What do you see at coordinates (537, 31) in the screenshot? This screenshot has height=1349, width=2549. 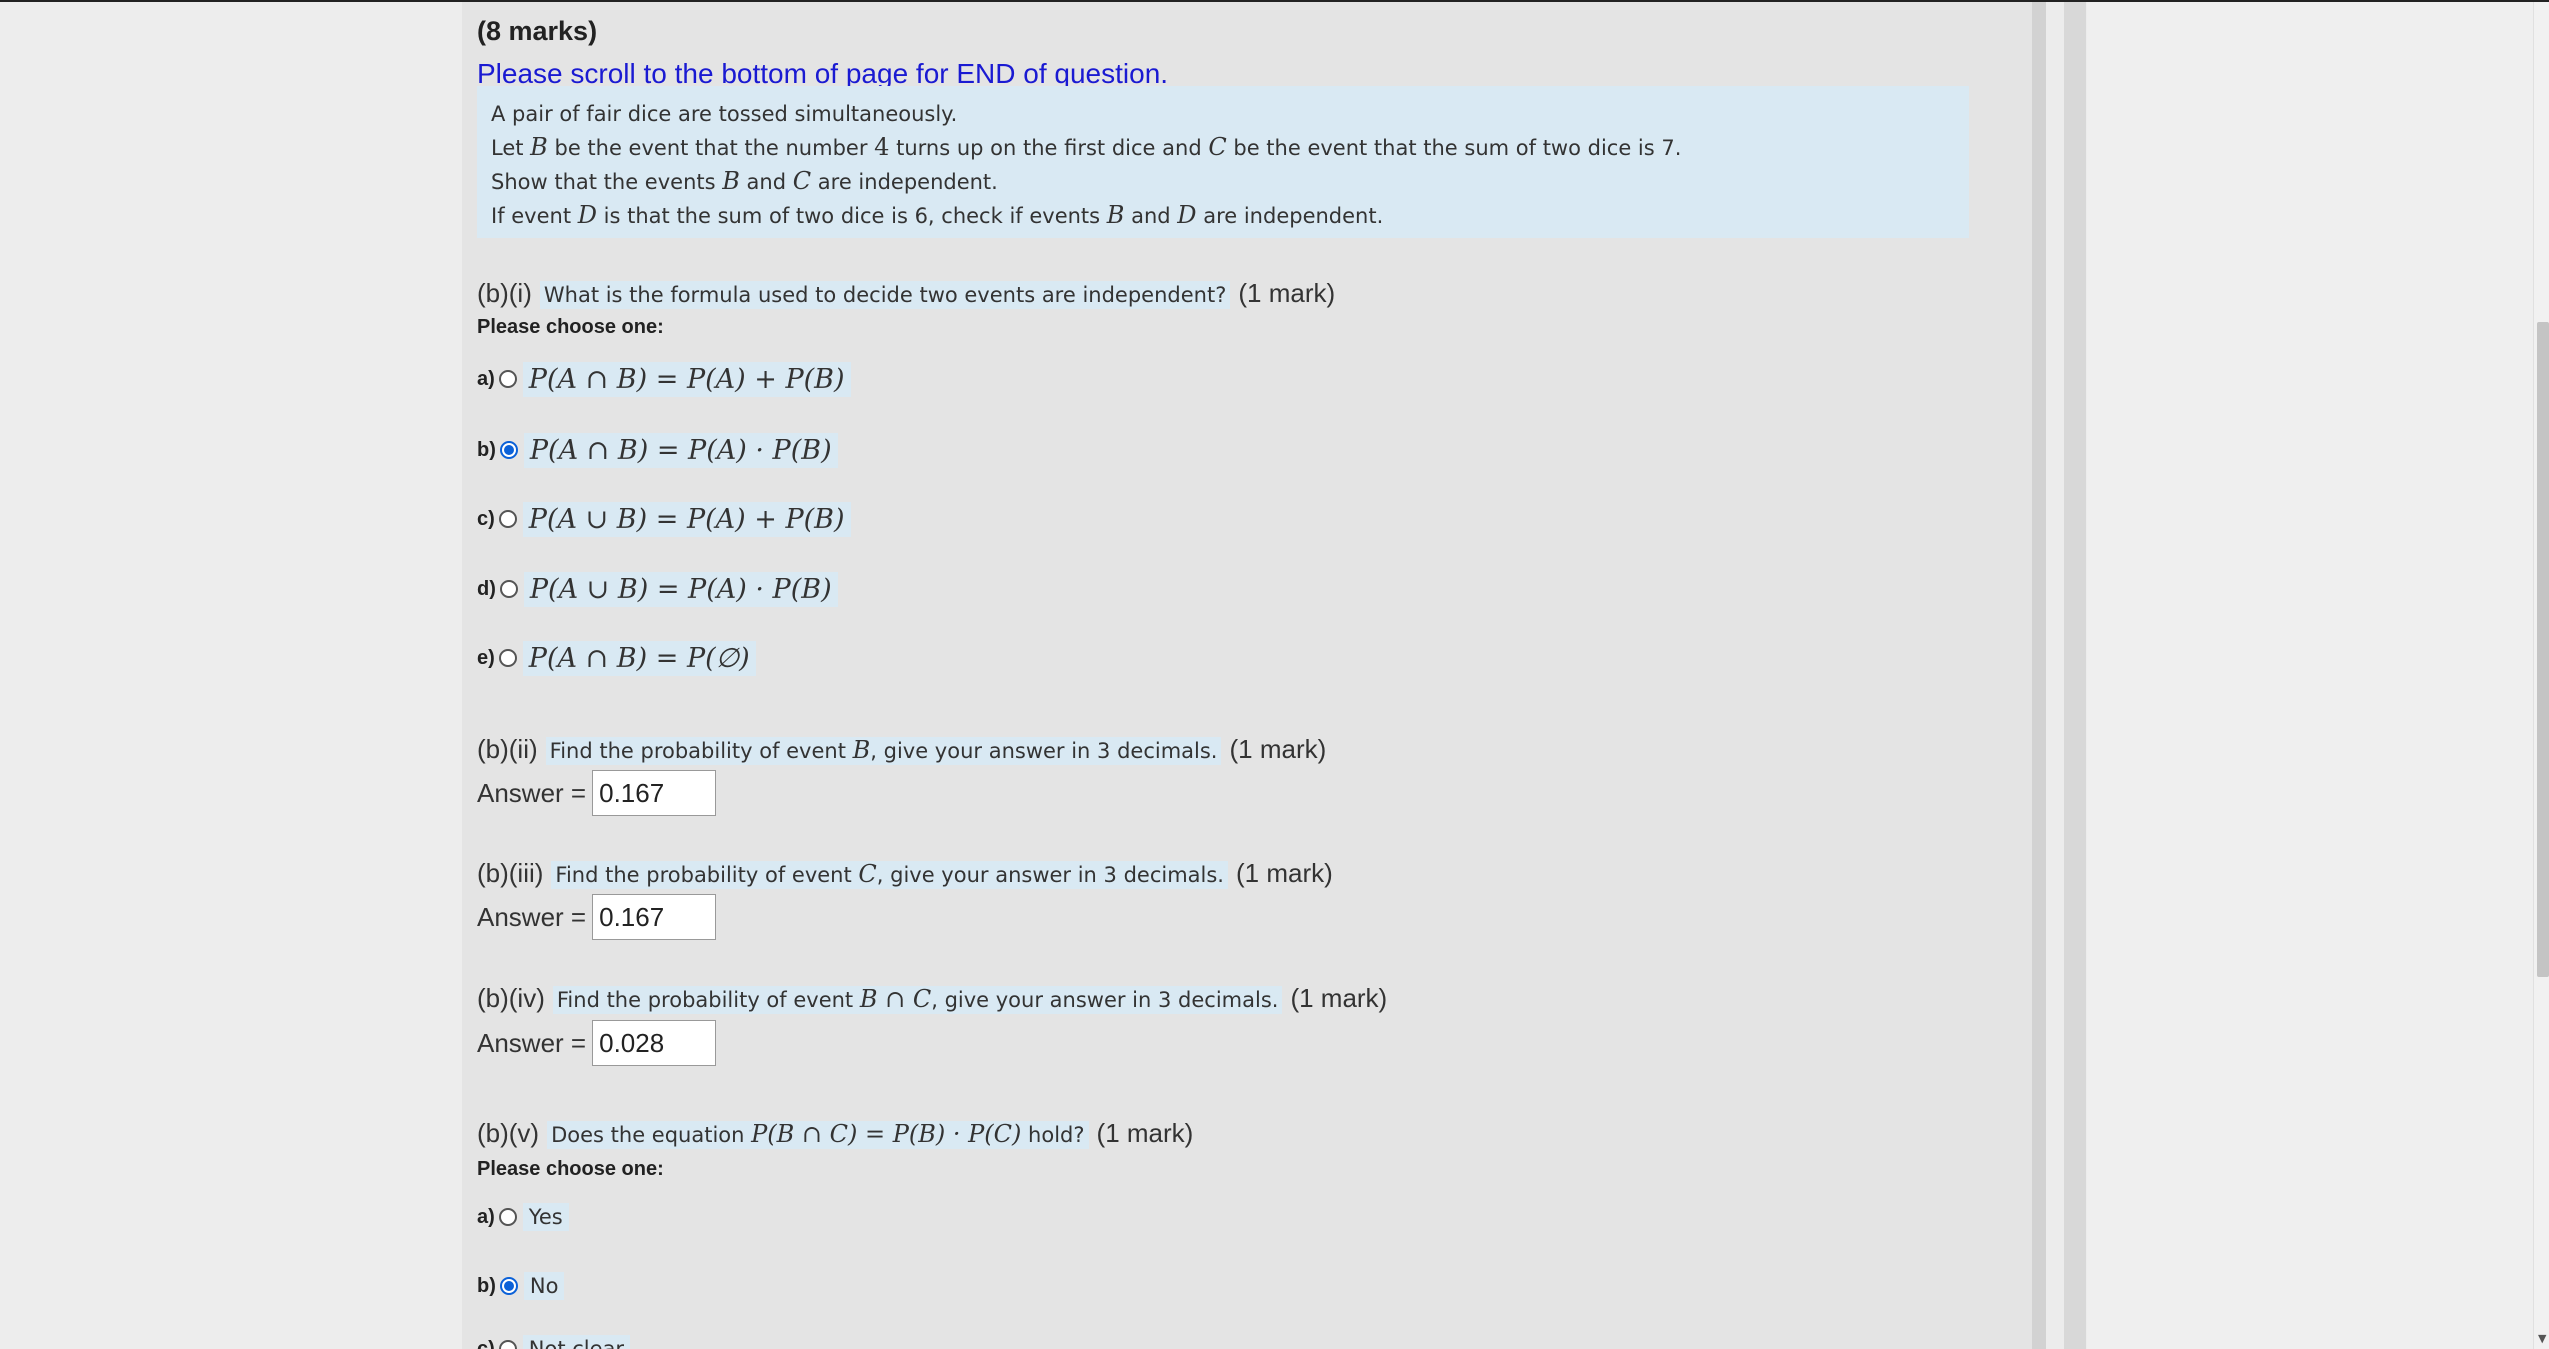 I see `question-marks: (8 marks)` at bounding box center [537, 31].